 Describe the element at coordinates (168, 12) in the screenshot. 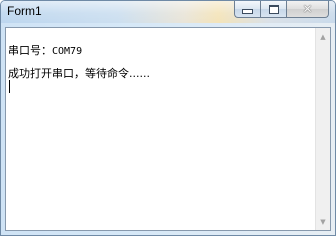

I see `title-bar: Form1 ✕` at that location.